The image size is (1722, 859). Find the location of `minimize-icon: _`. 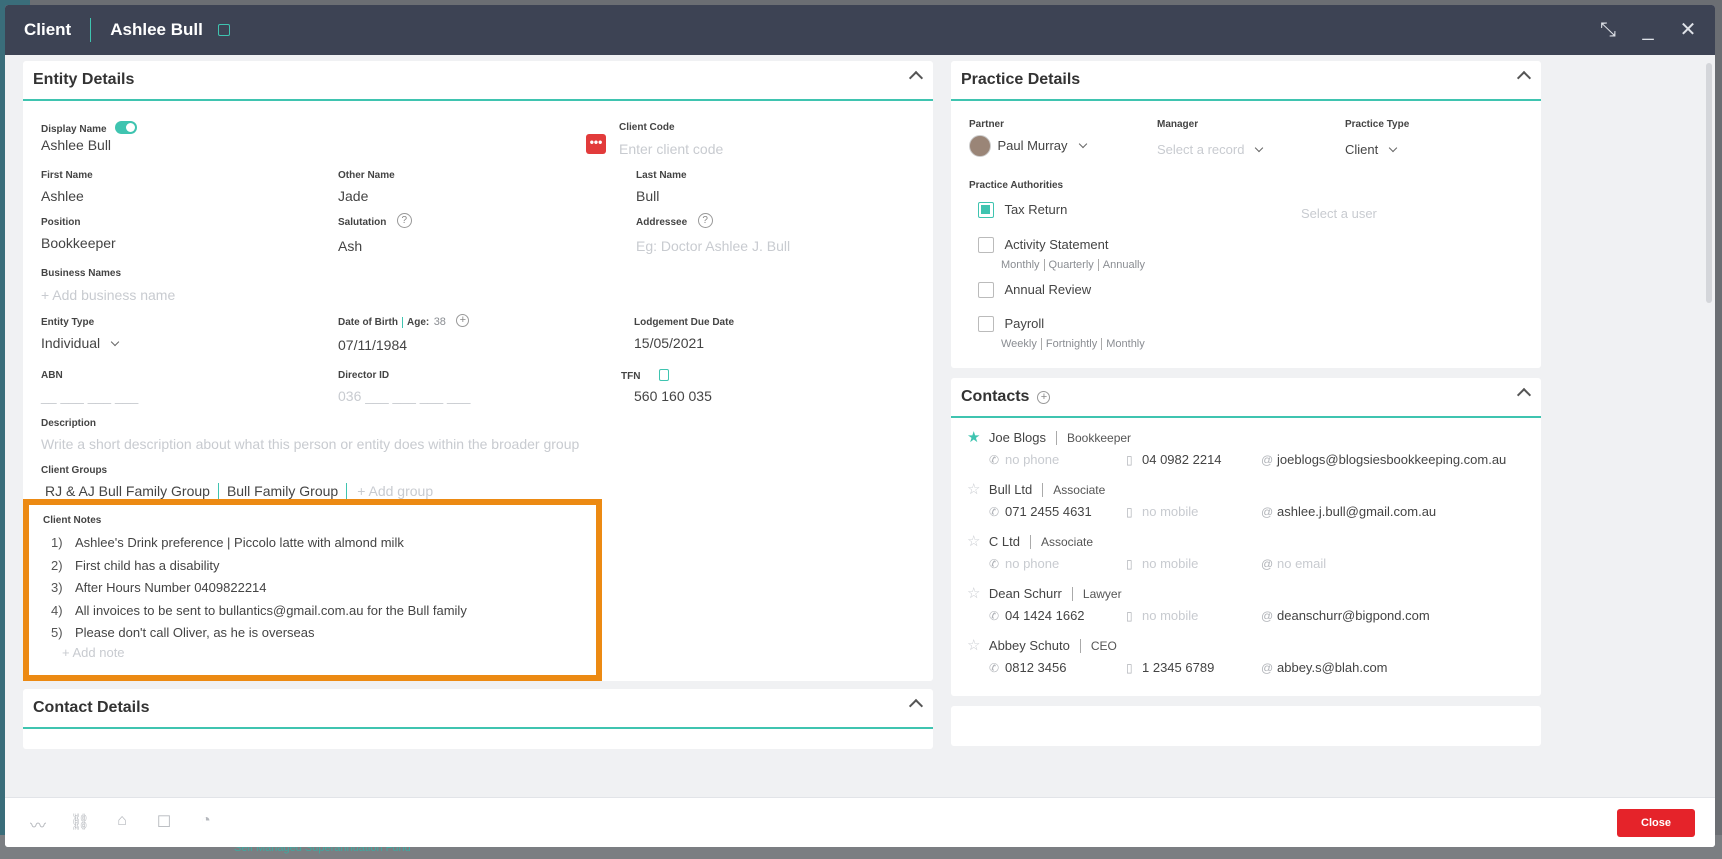

minimize-icon: _ is located at coordinates (1648, 30).